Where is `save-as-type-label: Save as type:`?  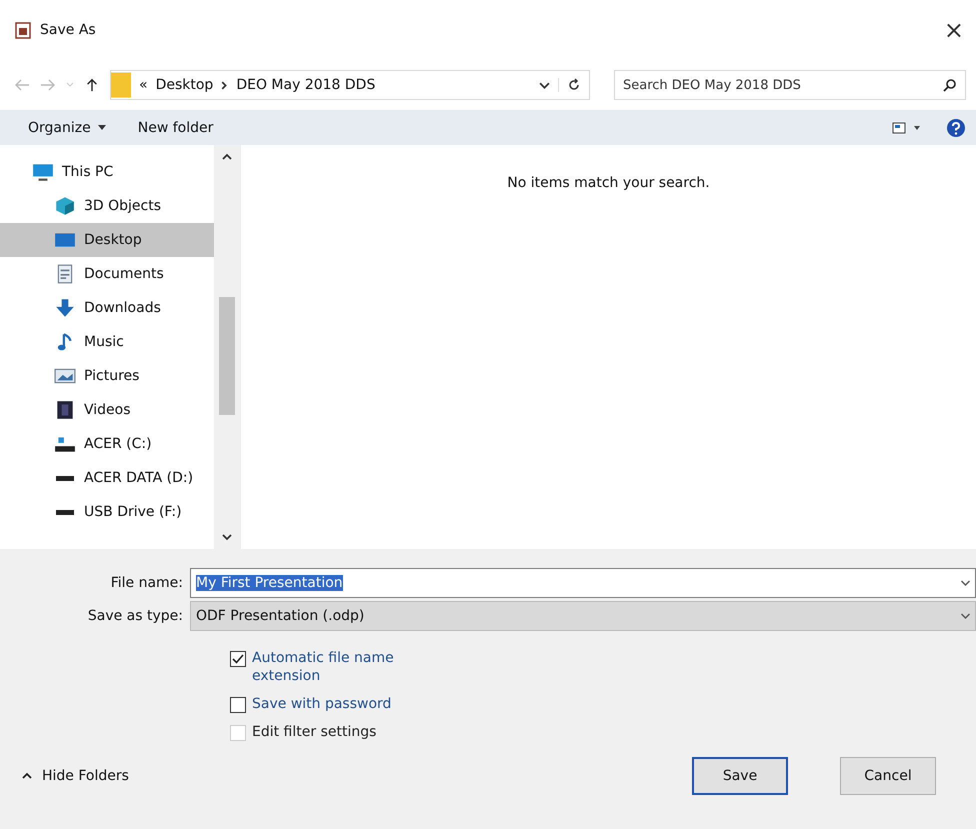
save-as-type-label: Save as type: is located at coordinates (135, 616).